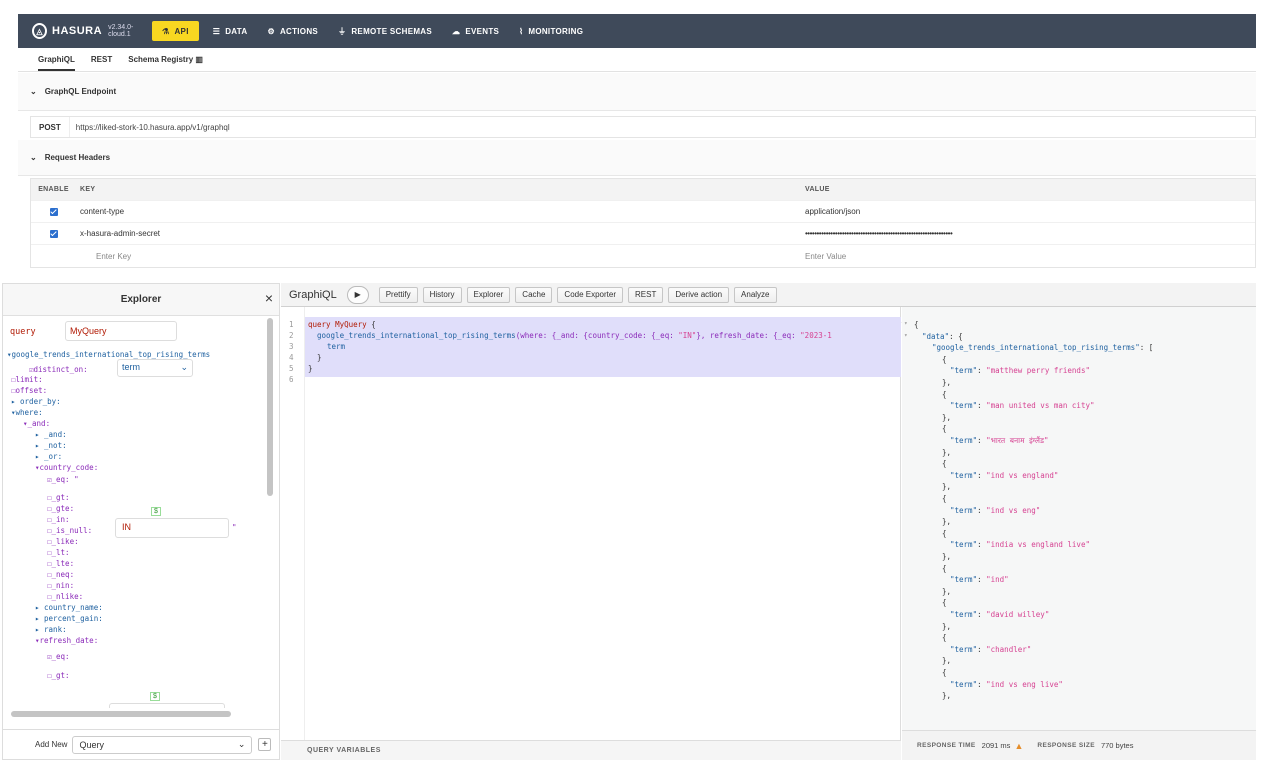 This screenshot has height=766, width=1272. I want to click on play-icon: ▶, so click(357, 294).